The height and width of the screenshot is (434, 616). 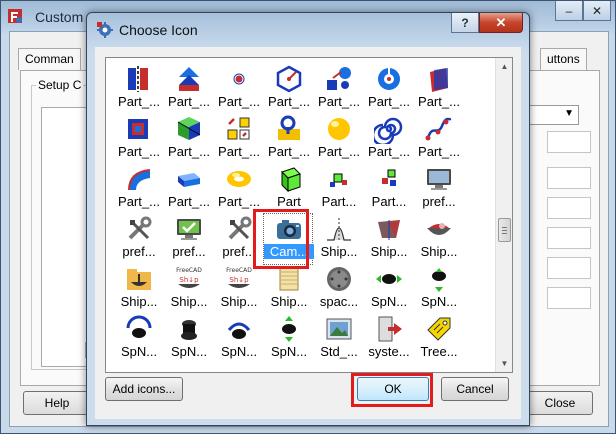 What do you see at coordinates (503, 215) in the screenshot?
I see `icon-list-scrollbar: ▲ ▼` at bounding box center [503, 215].